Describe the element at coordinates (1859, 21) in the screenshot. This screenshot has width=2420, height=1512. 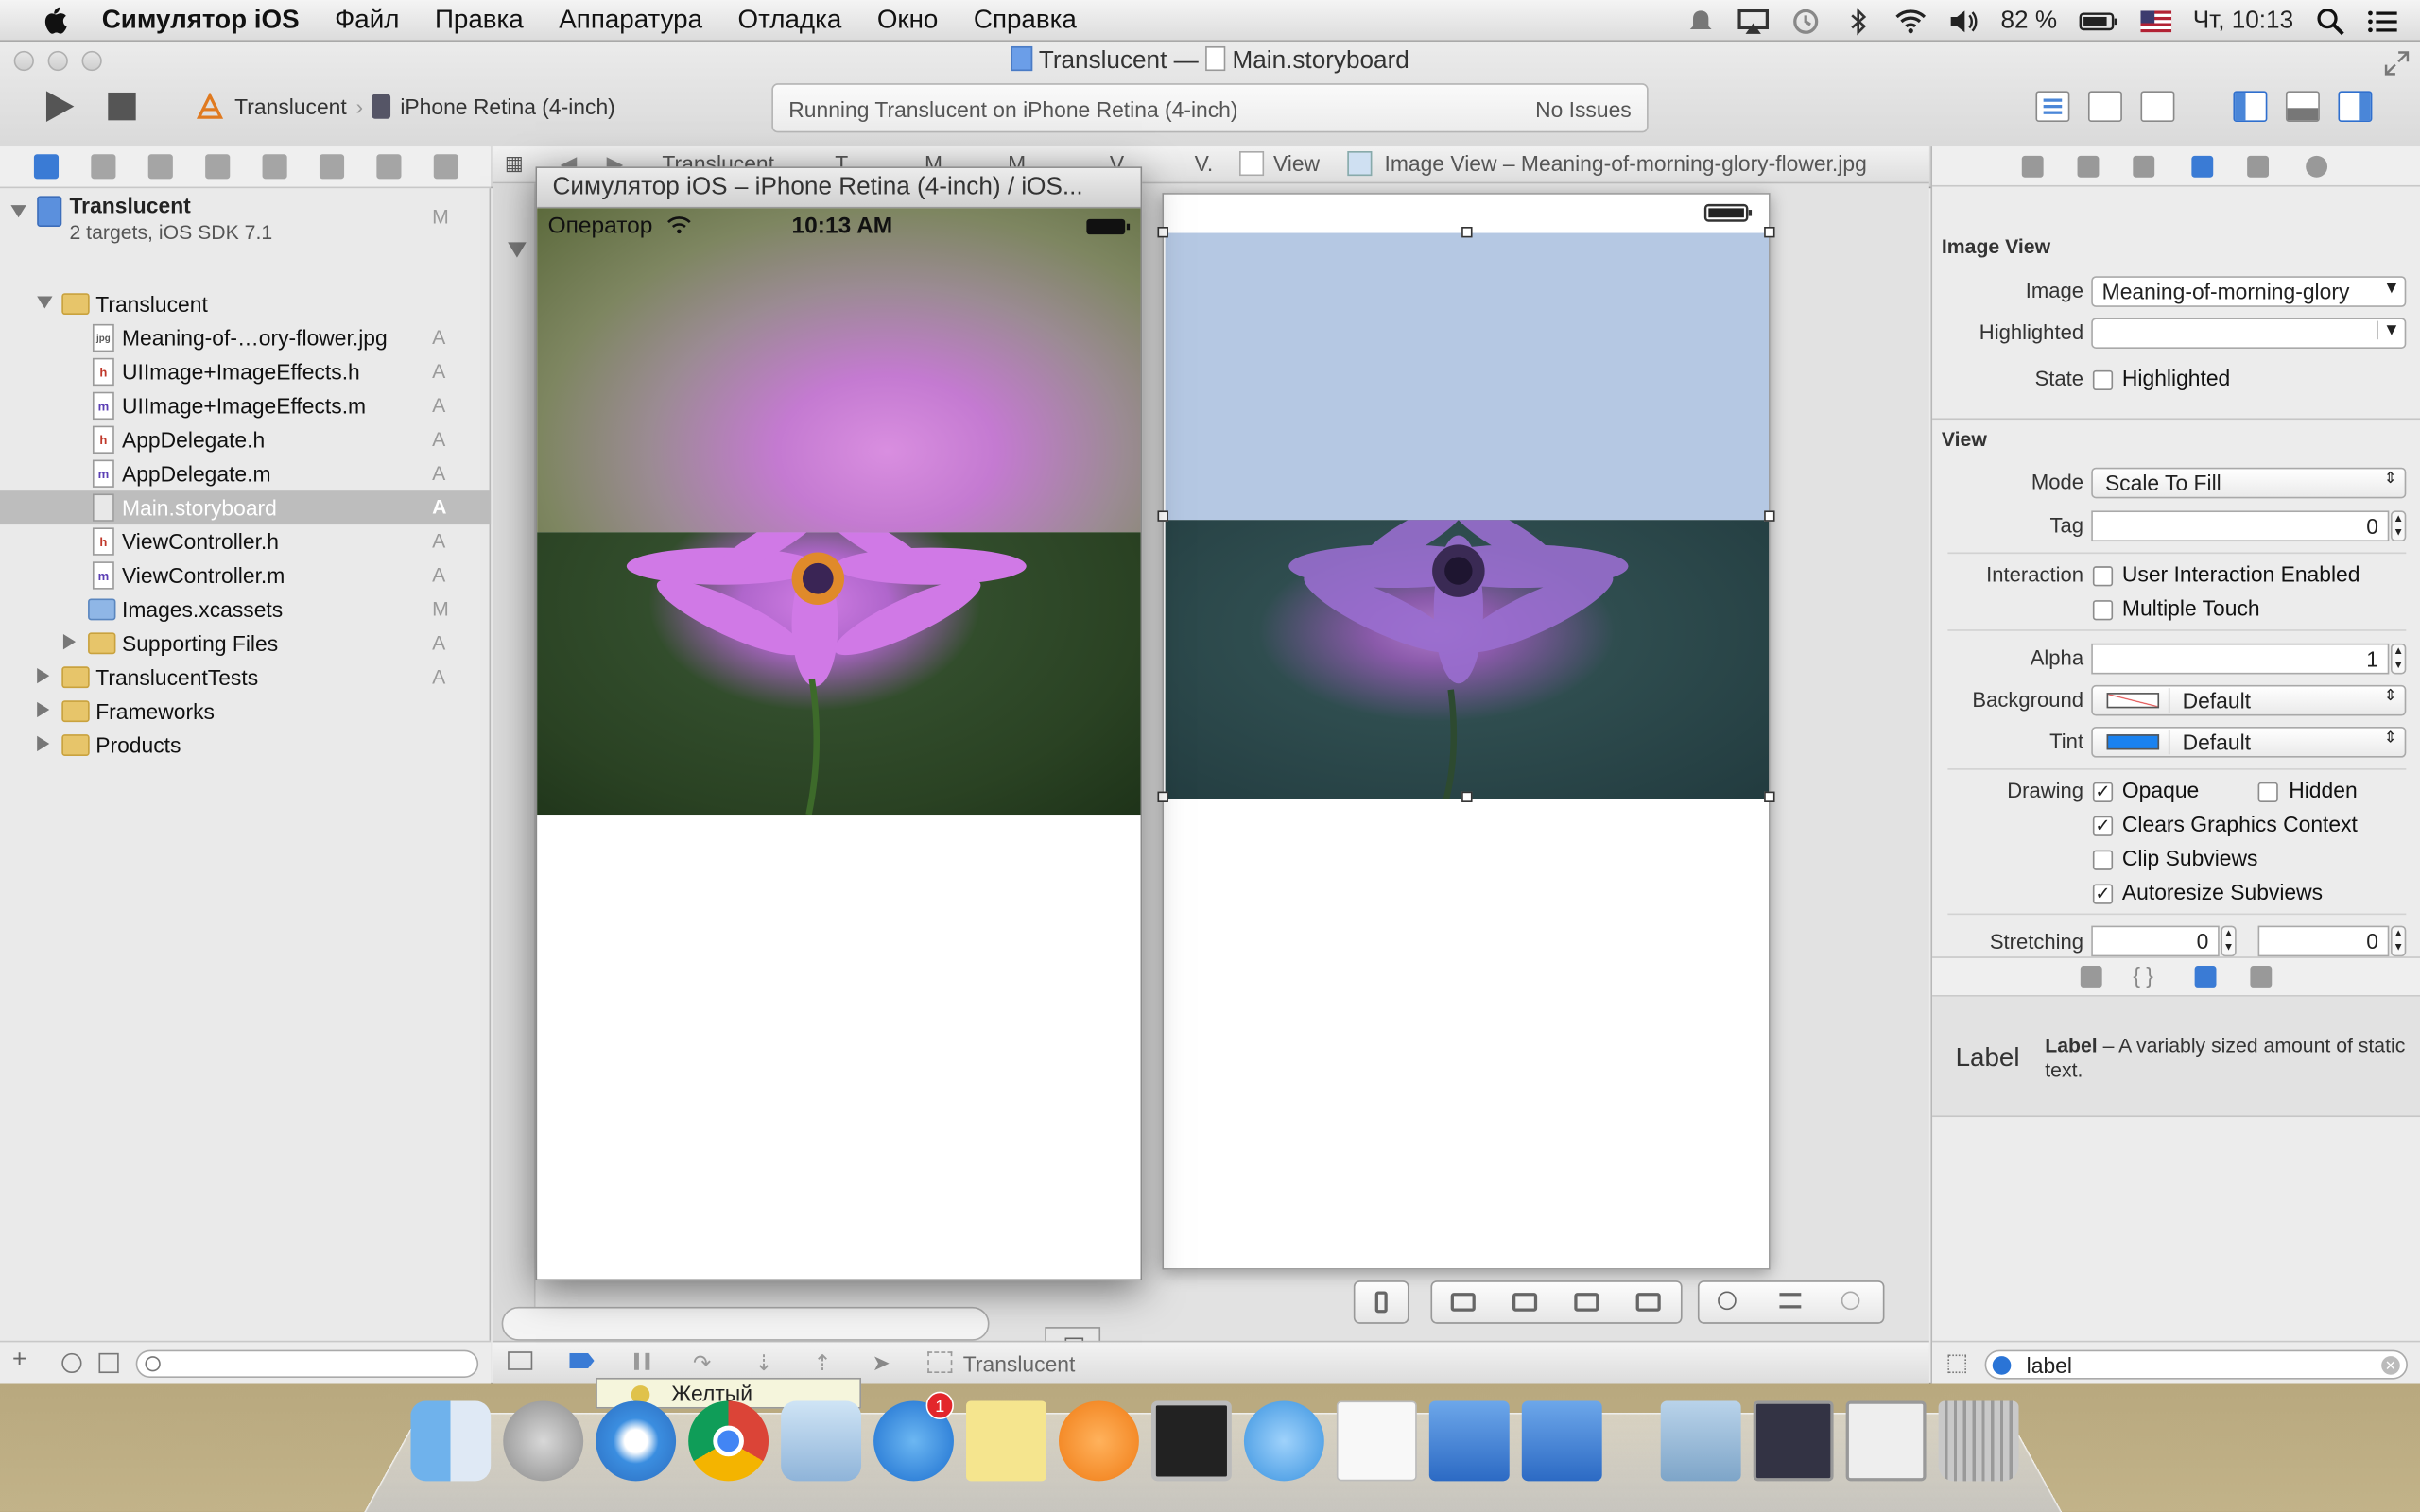
I see `bluetooth-icon` at that location.